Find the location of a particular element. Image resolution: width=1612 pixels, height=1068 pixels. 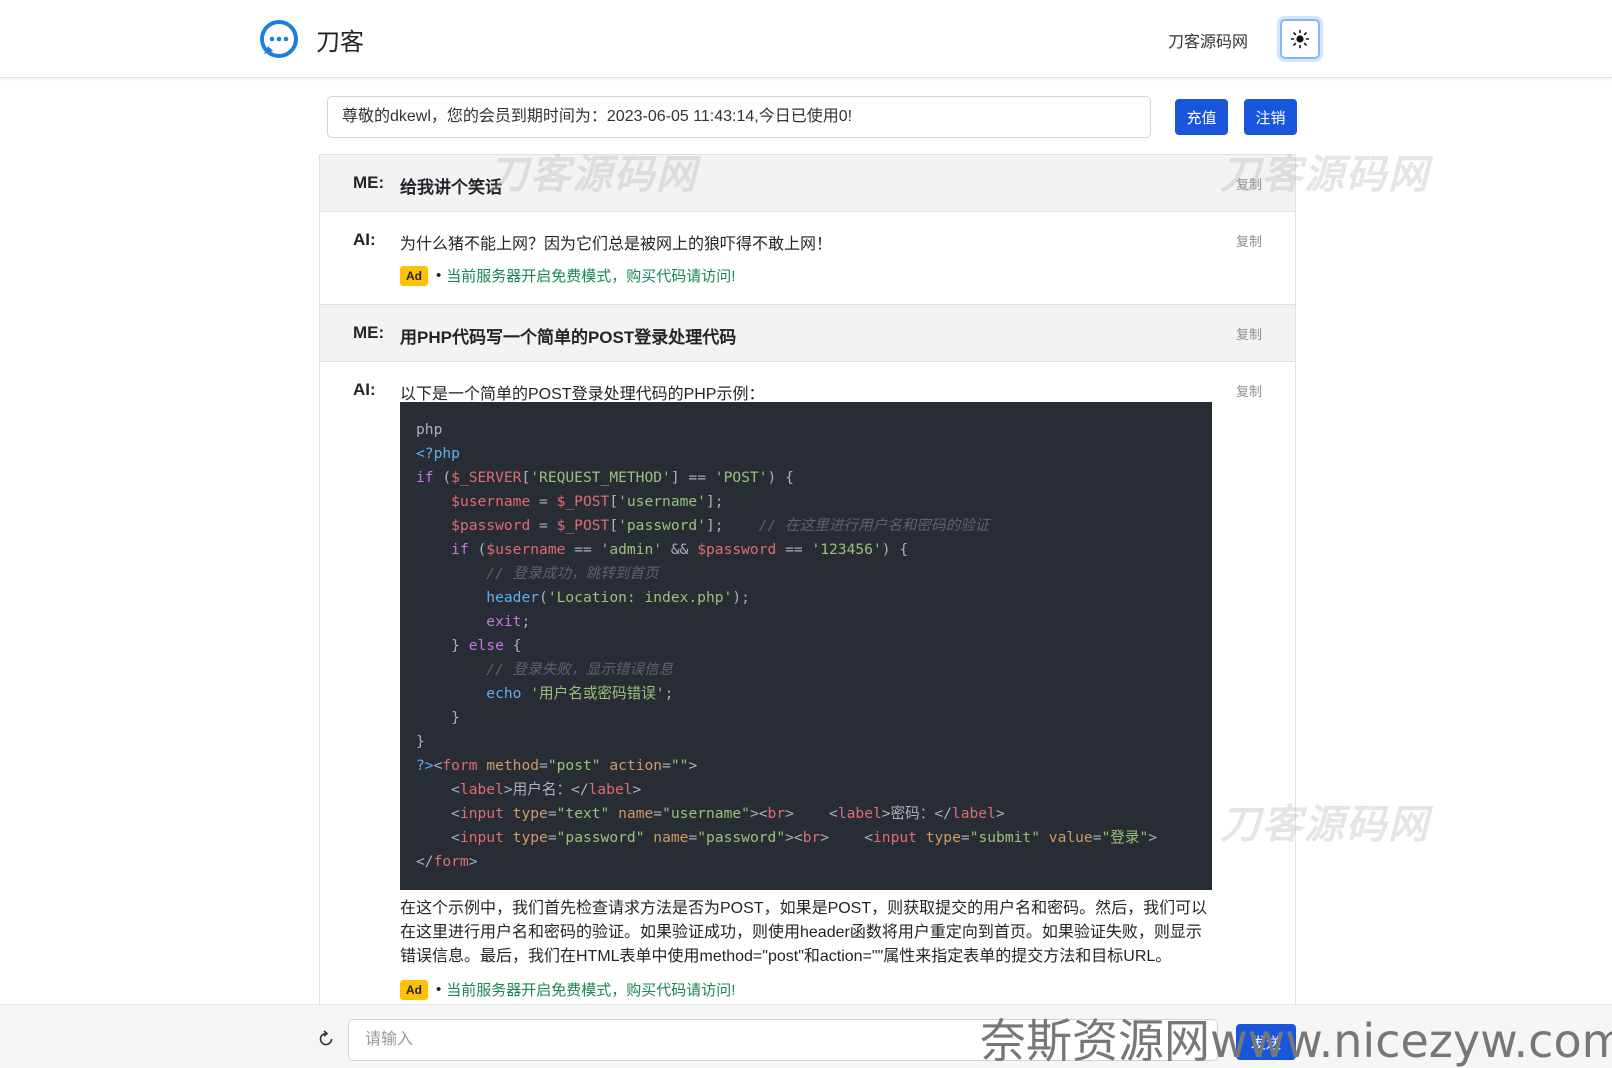

top-navbar: 刀客 刀客源码网 is located at coordinates (806, 39).